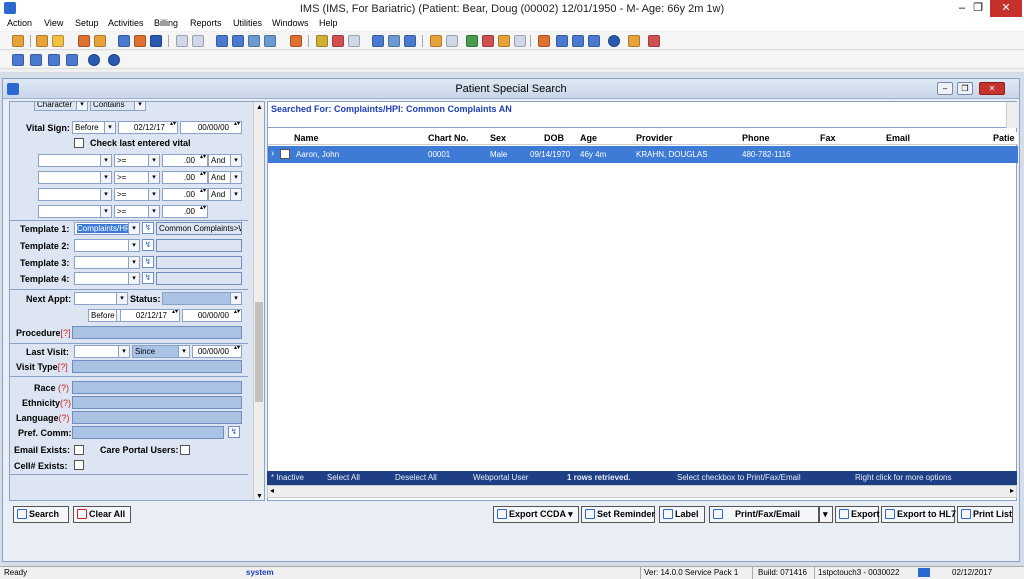  What do you see at coordinates (124, 41) in the screenshot?
I see `calculator-icon` at bounding box center [124, 41].